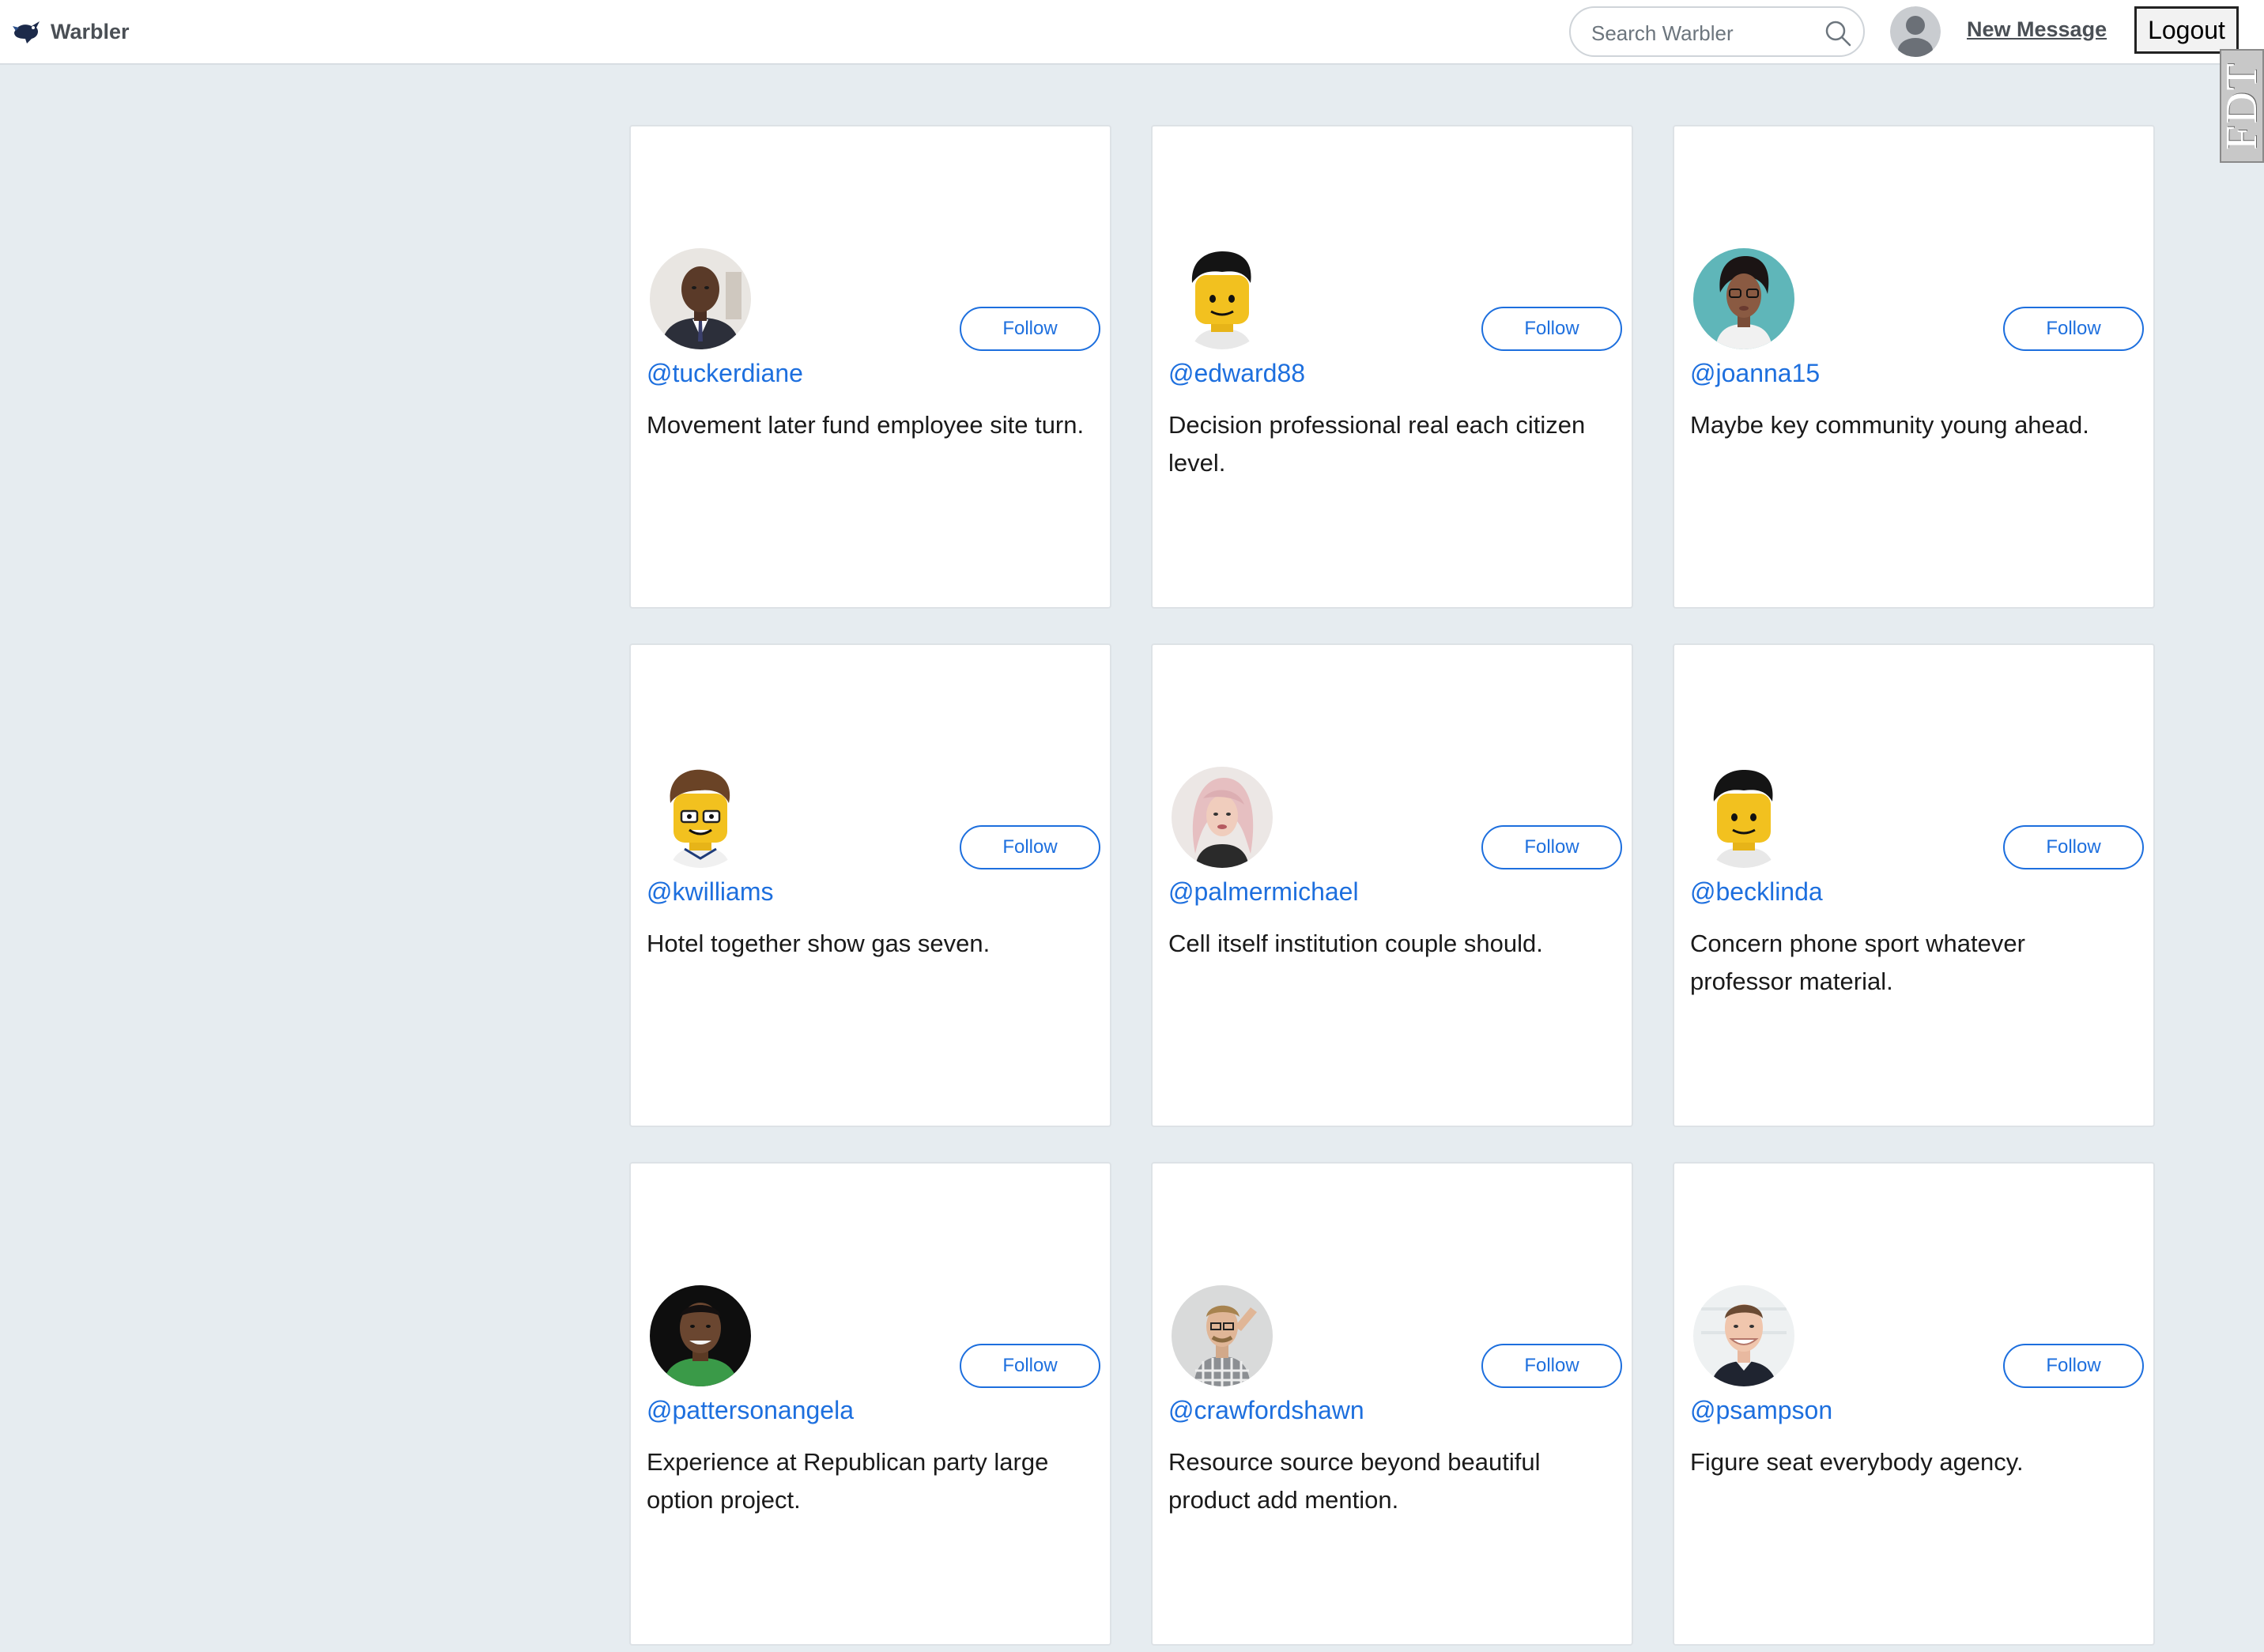 This screenshot has height=1652, width=2264. What do you see at coordinates (1838, 33) in the screenshot?
I see `search-icon` at bounding box center [1838, 33].